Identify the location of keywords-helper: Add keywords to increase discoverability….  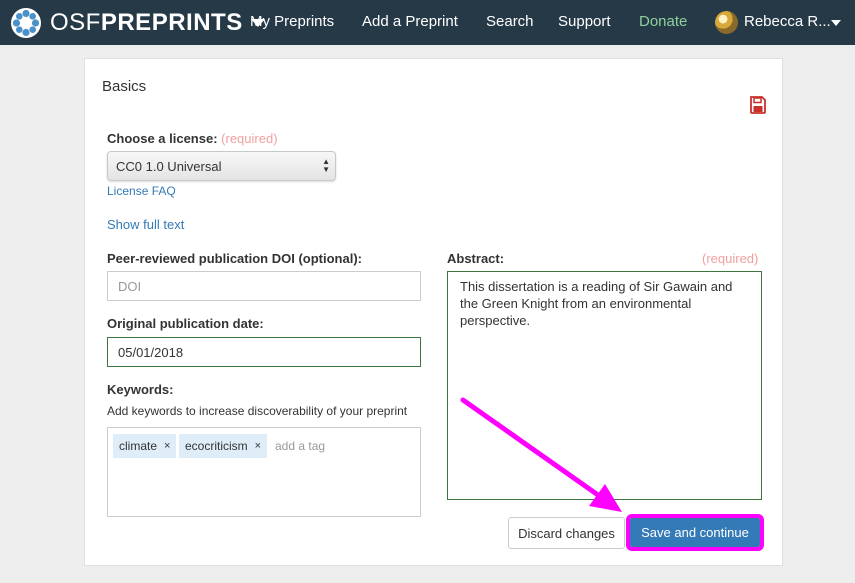
(257, 411).